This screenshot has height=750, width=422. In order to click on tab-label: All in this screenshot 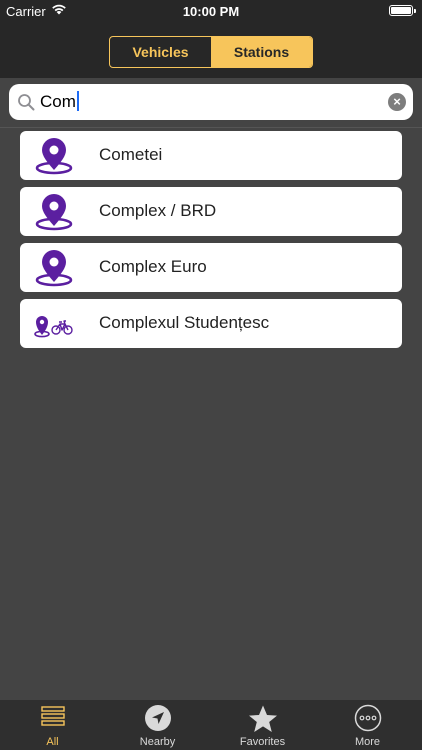, I will do `click(52, 742)`.